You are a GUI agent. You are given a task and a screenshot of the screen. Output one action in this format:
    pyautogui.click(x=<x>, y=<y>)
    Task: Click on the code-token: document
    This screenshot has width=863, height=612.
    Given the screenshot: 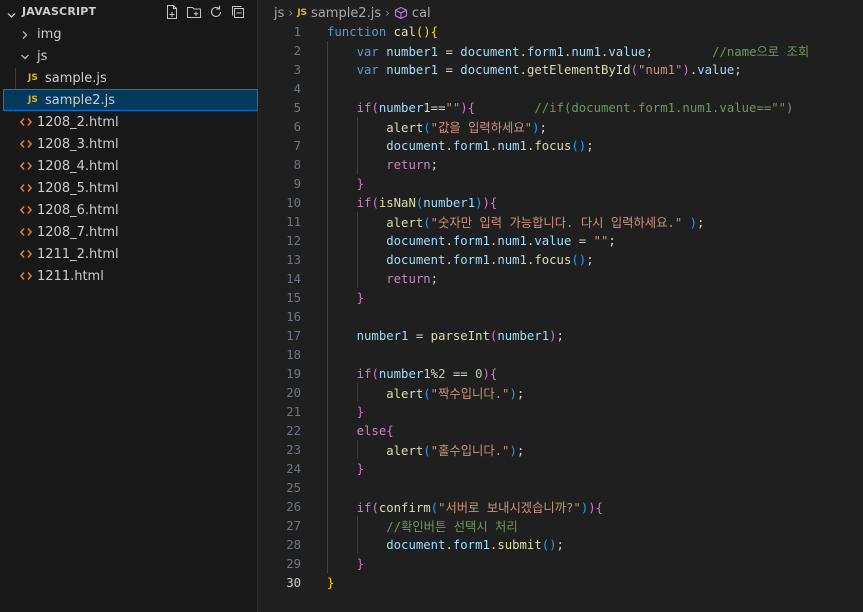 What is the action you would take?
    pyautogui.click(x=490, y=51)
    